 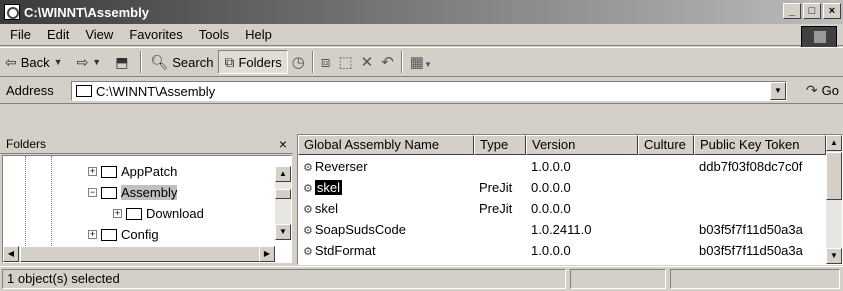 I want to click on list-item: ⚙ StdFormat 1.0.0.0 b03f5f7f11d50a3a, so click(x=562, y=250).